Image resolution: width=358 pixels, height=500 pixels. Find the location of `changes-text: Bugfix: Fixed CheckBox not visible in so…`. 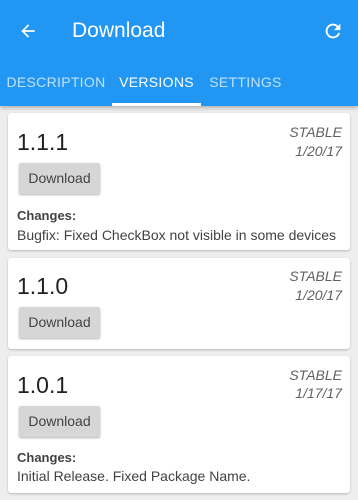

changes-text: Bugfix: Fixed CheckBox not visible in so… is located at coordinates (177, 235).